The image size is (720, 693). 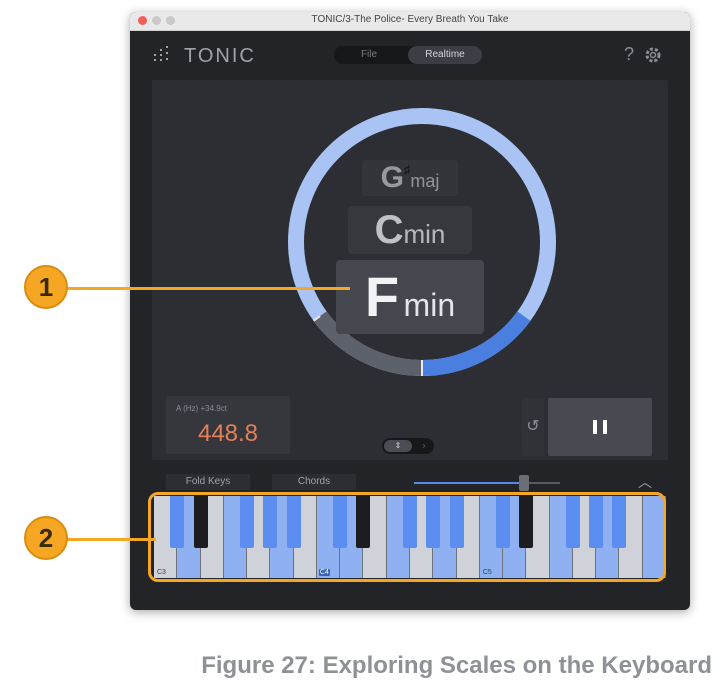 I want to click on fold-keys-button: Fold Keys, so click(x=208, y=482).